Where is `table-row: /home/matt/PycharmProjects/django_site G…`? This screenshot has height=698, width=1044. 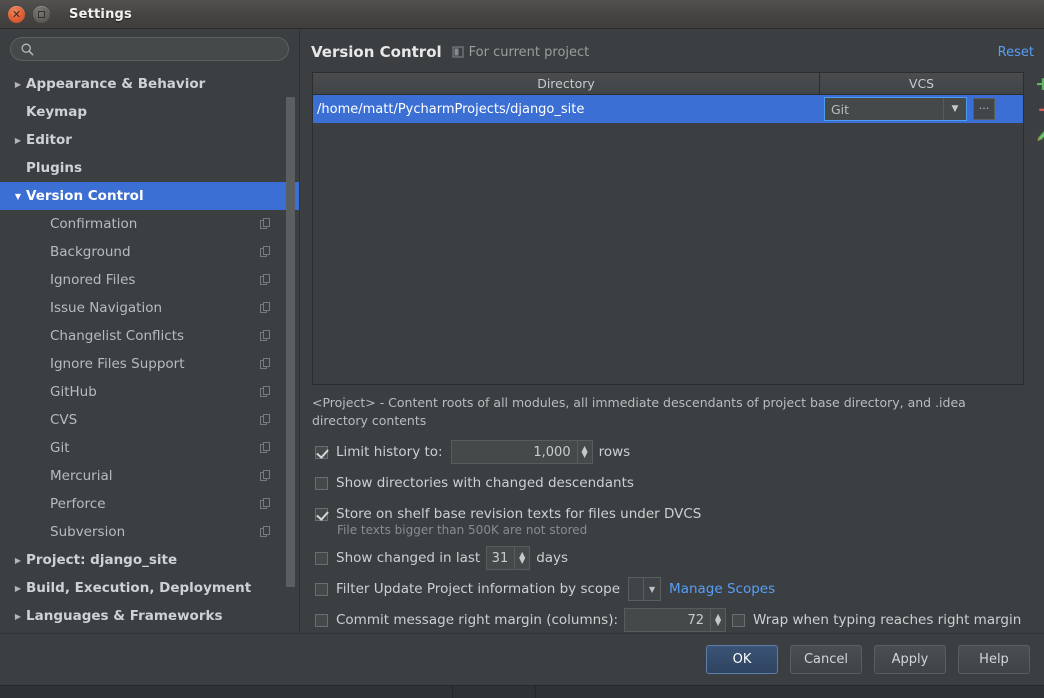 table-row: /home/matt/PycharmProjects/django_site G… is located at coordinates (668, 109).